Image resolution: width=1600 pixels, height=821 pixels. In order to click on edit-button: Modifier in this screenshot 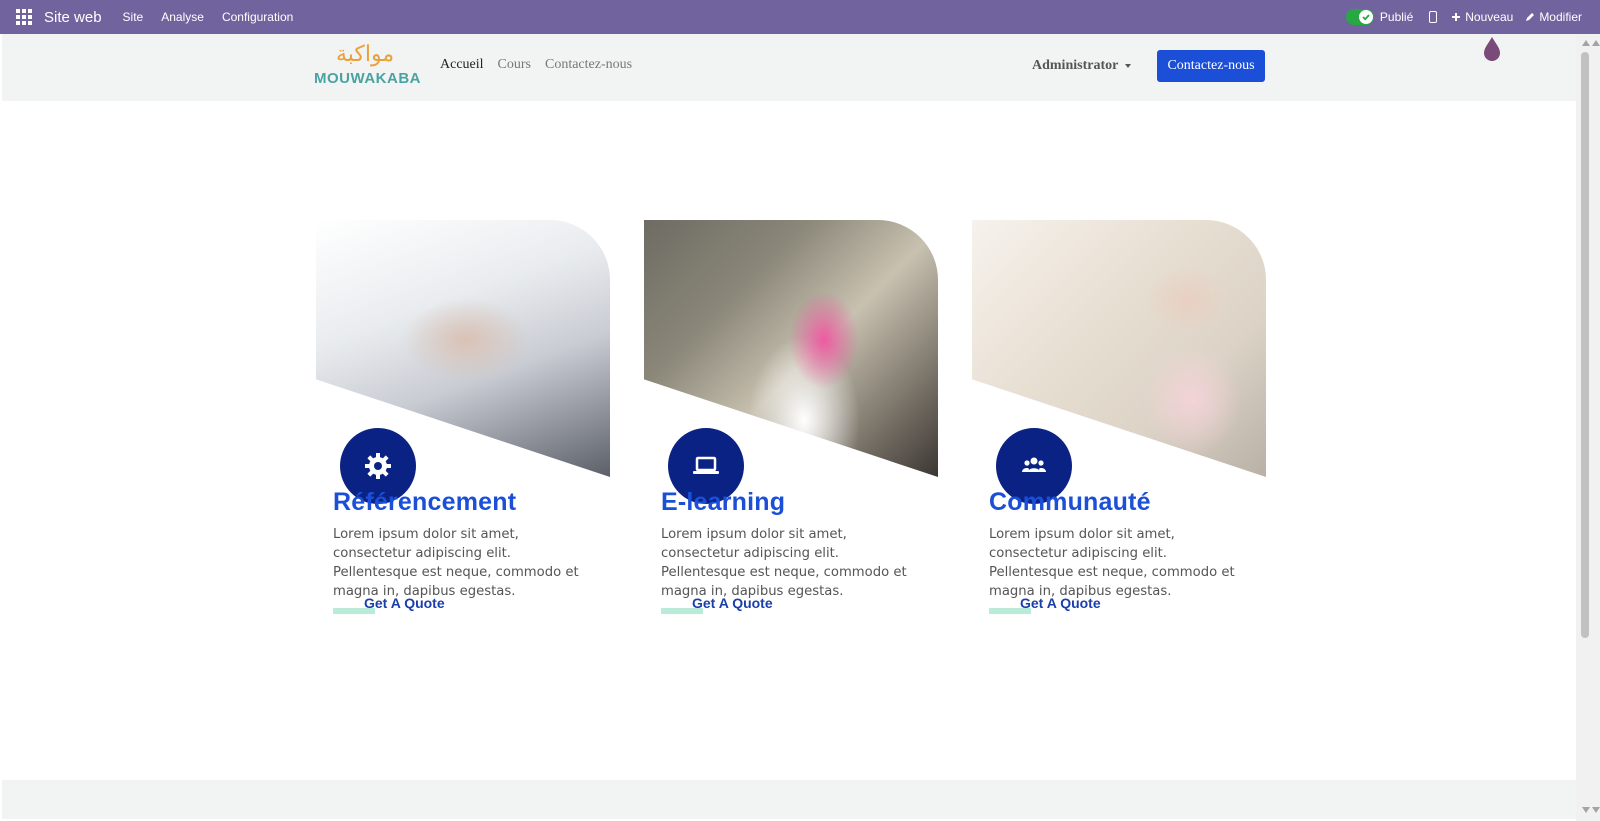, I will do `click(1553, 17)`.